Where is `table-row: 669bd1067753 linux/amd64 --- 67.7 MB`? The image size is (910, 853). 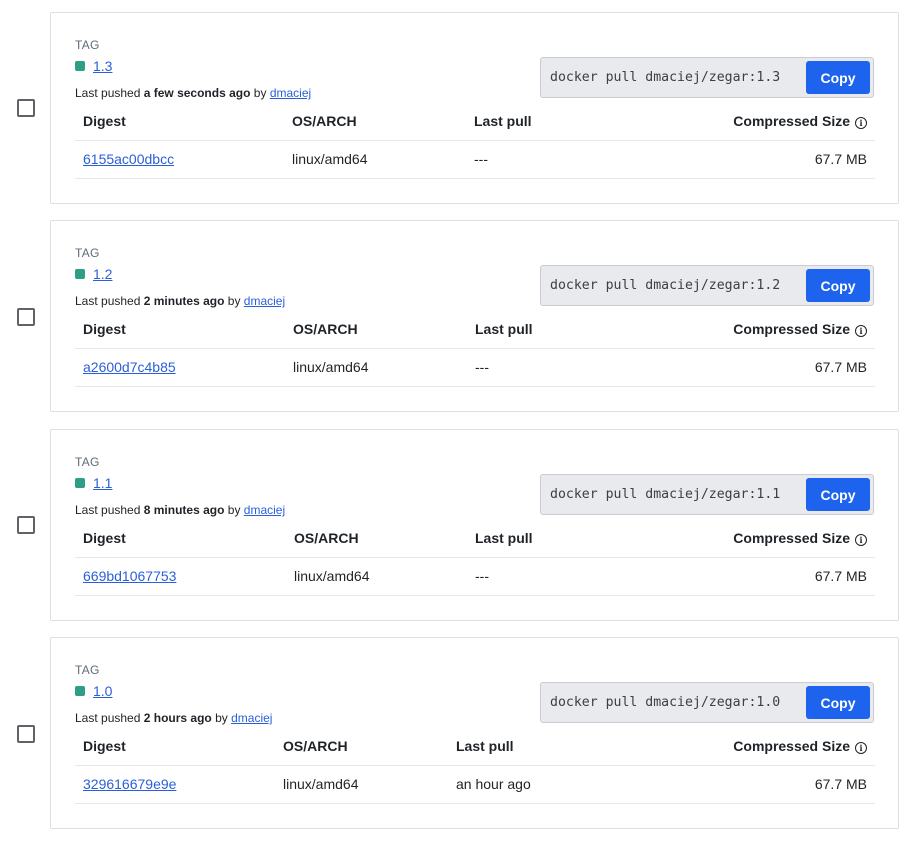 table-row: 669bd1067753 linux/amd64 --- 67.7 MB is located at coordinates (475, 577).